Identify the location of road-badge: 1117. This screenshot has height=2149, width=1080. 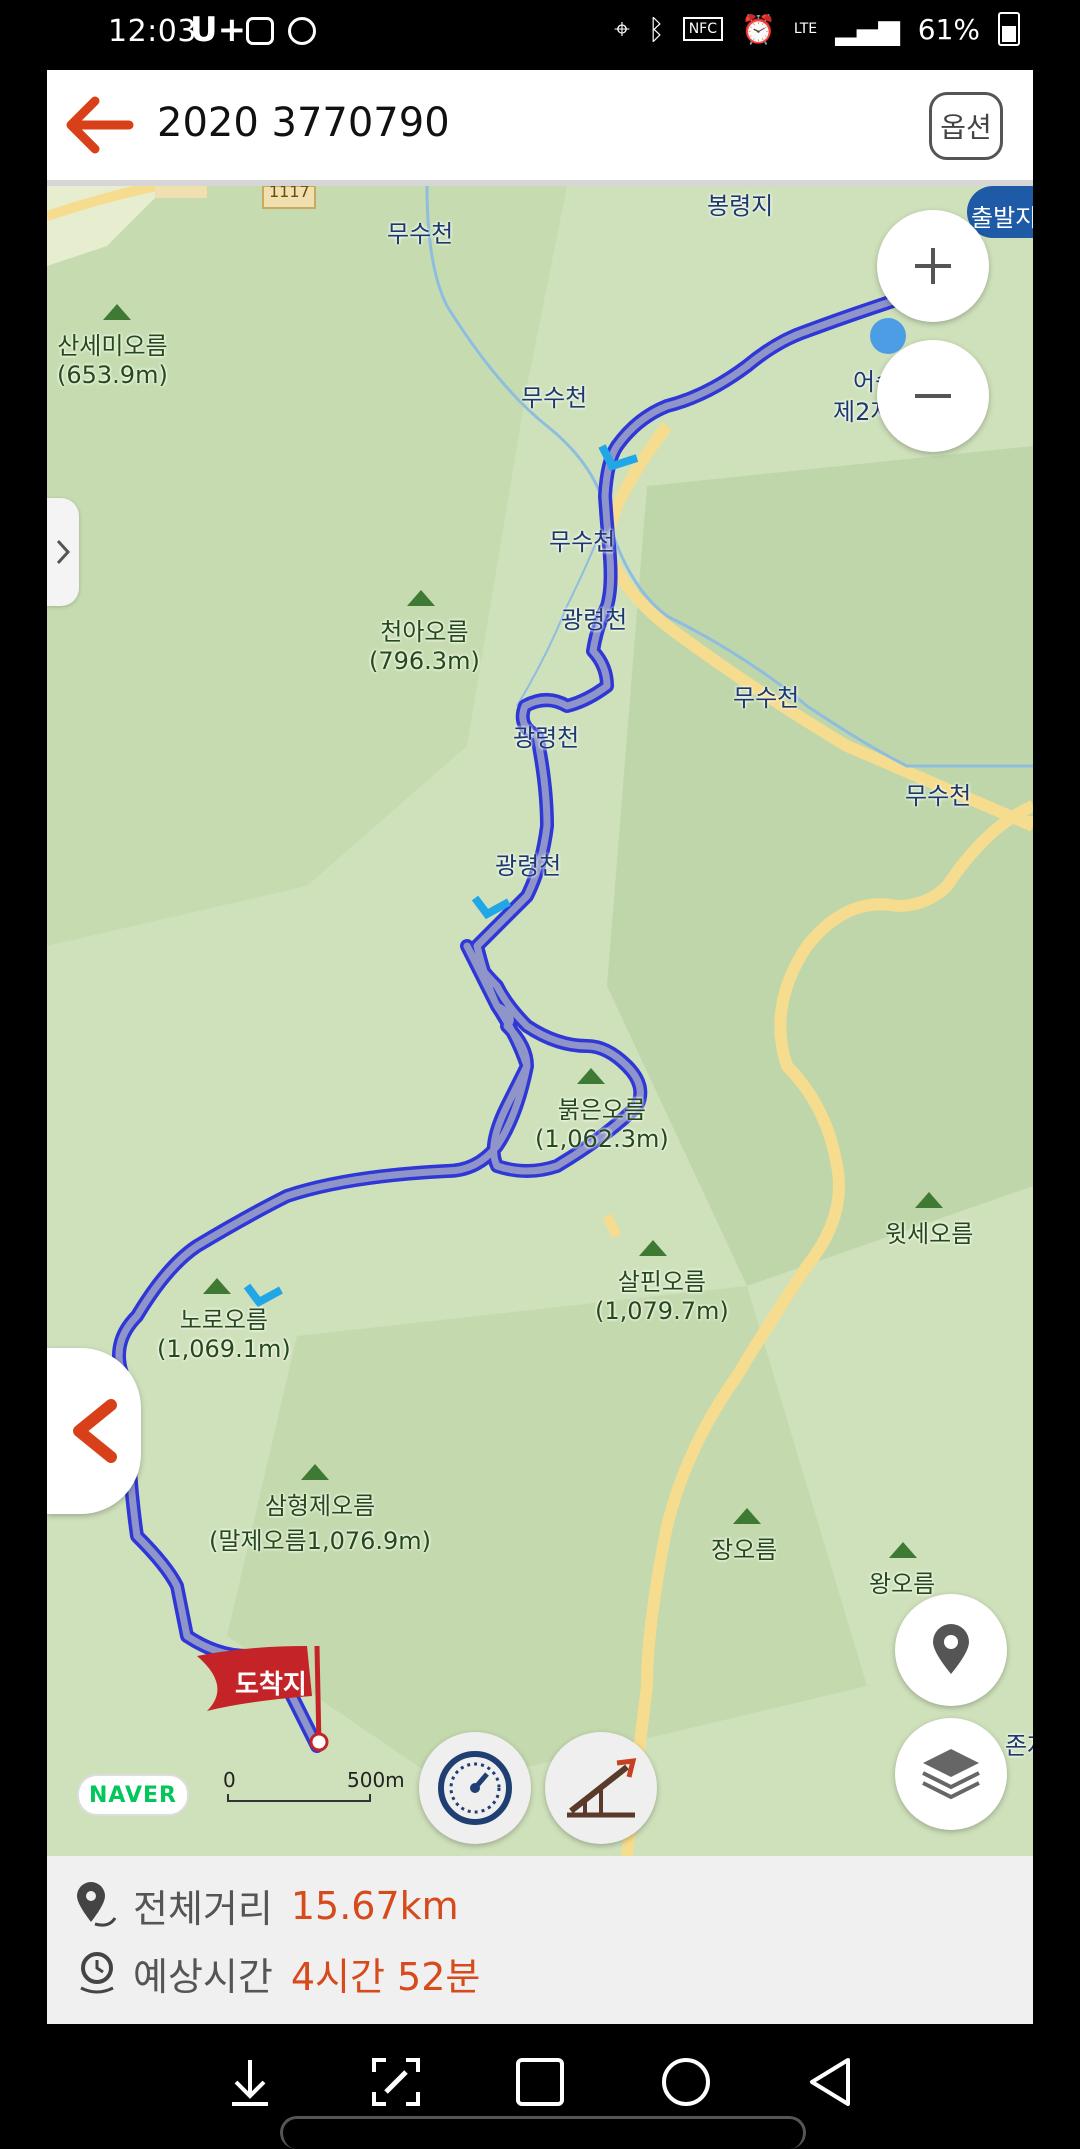
(289, 193).